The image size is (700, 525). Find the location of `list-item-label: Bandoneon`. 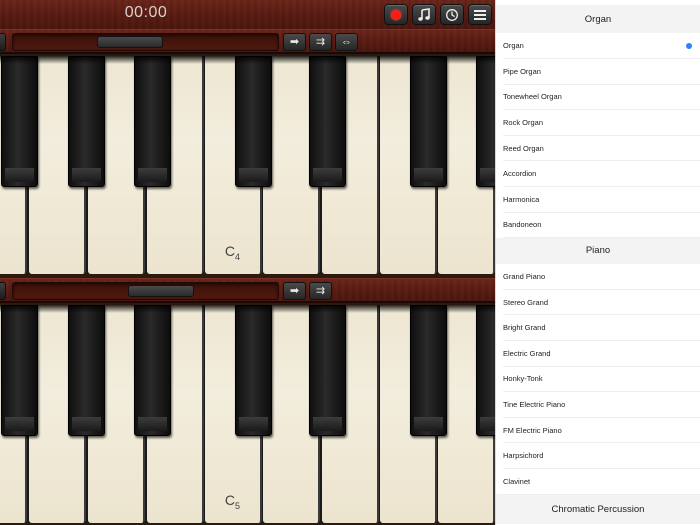

list-item-label: Bandoneon is located at coordinates (522, 225).